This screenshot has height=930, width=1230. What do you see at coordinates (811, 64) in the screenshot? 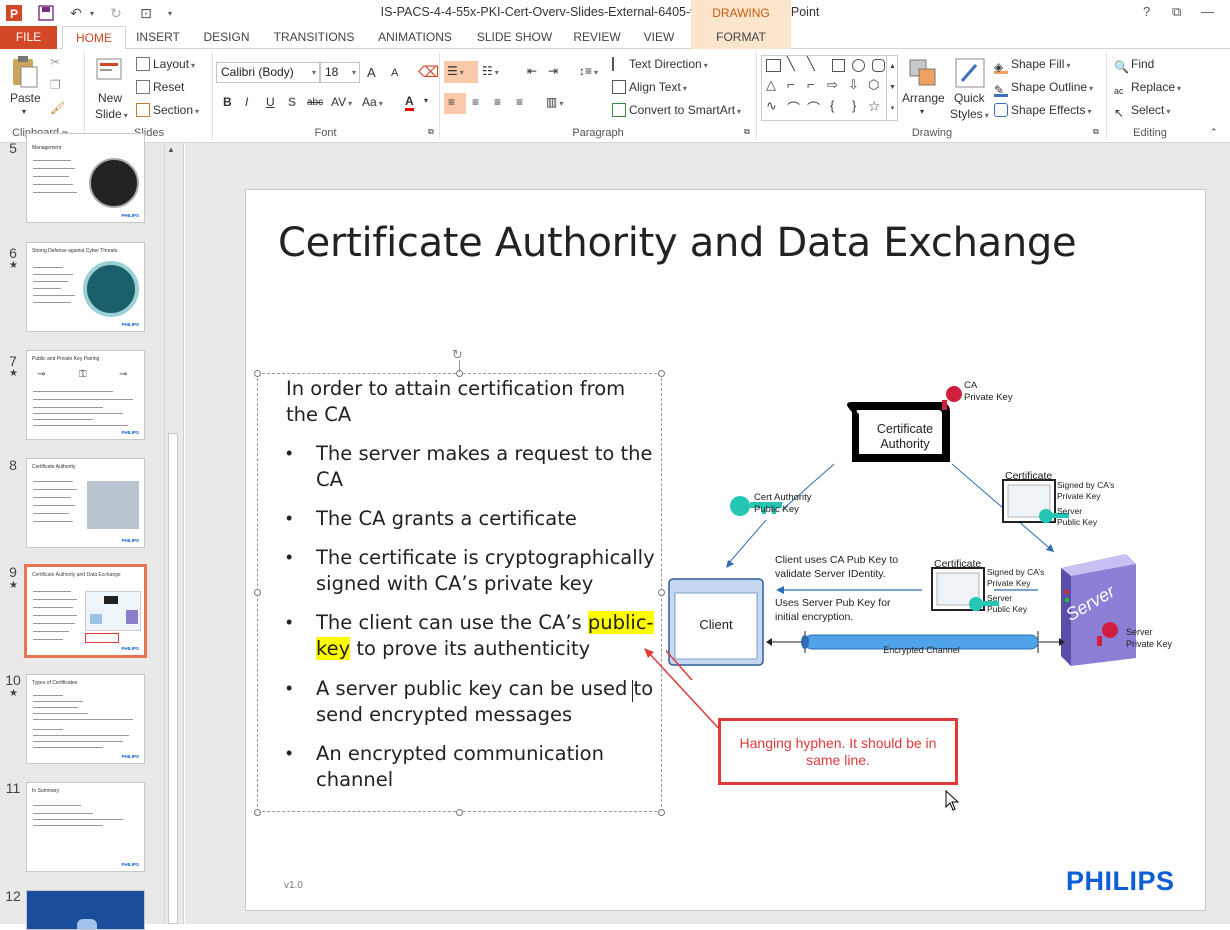
I see `arrow-line-shape-icon: ╲` at bounding box center [811, 64].